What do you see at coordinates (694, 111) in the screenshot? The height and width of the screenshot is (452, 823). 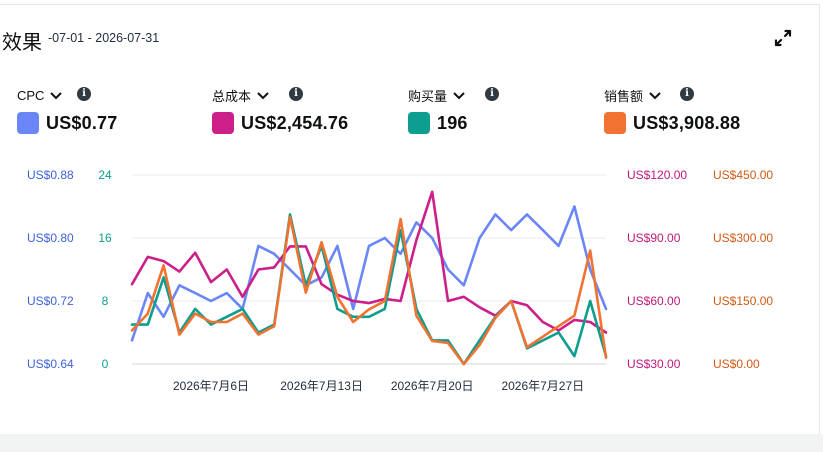 I see `metric-sales: 销售额 i US$3,908.88` at bounding box center [694, 111].